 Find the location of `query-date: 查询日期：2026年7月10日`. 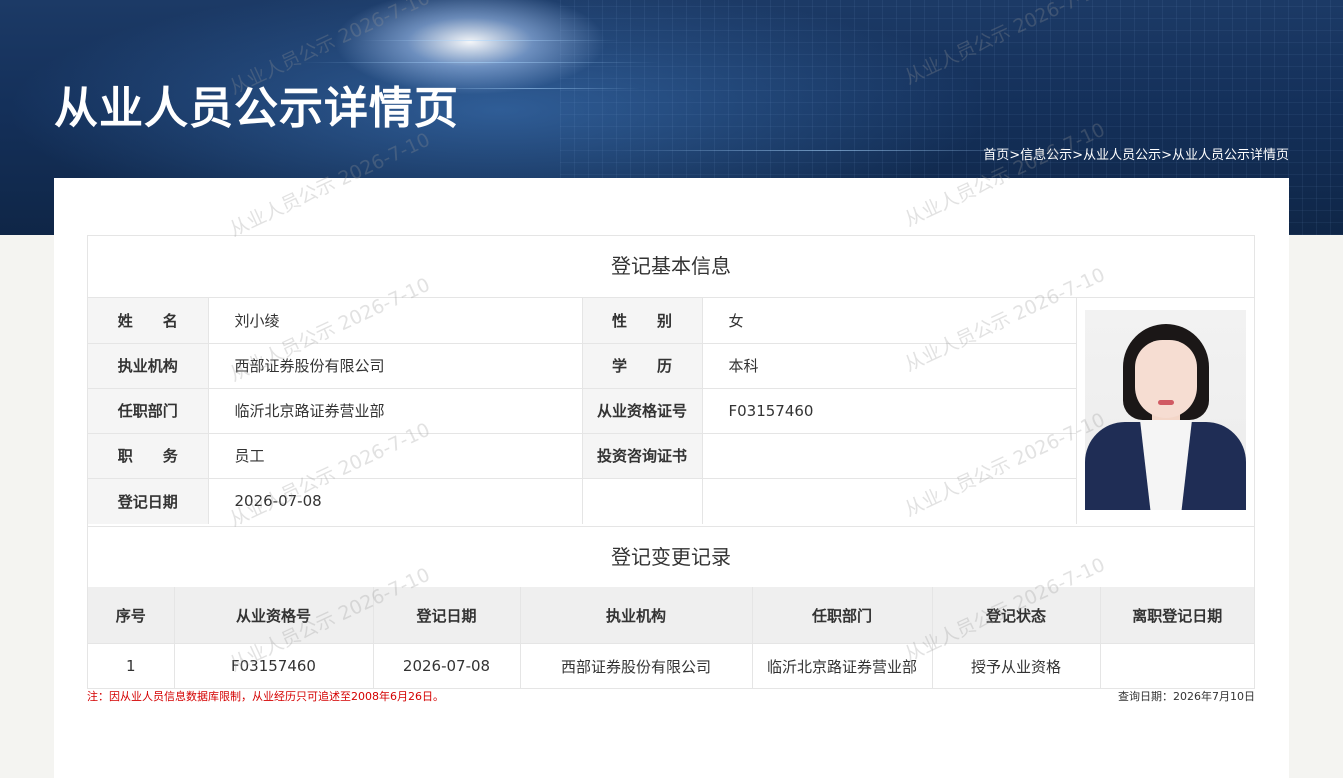

query-date: 查询日期：2026年7月10日 is located at coordinates (1186, 696).